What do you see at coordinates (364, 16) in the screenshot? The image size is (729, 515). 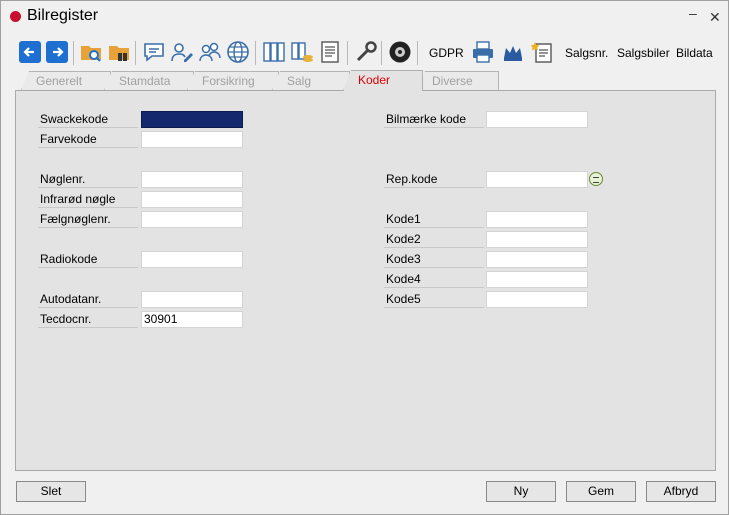 I see `title-bar: Bilregister – ✕` at bounding box center [364, 16].